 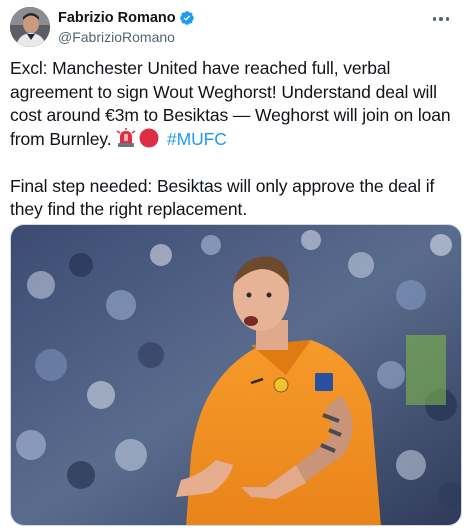 What do you see at coordinates (236, 27) in the screenshot?
I see `tweet-header: Fabrizio Romano @FabrizioRomano` at bounding box center [236, 27].